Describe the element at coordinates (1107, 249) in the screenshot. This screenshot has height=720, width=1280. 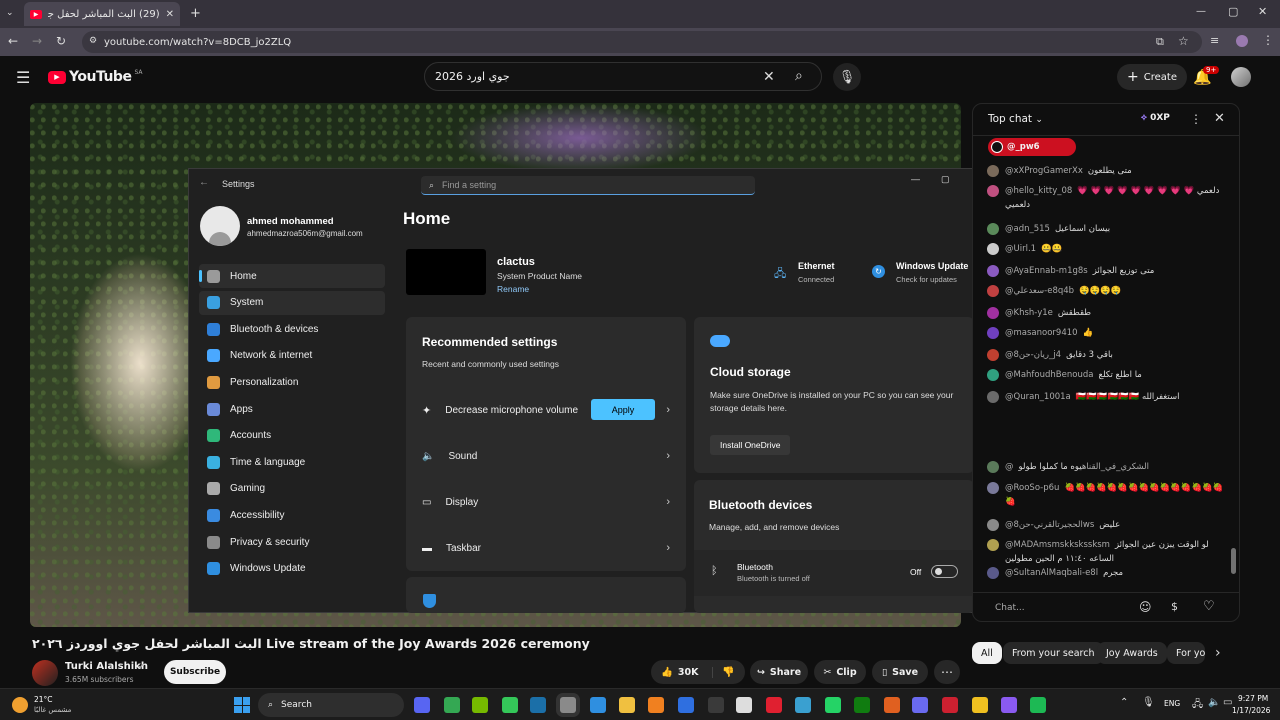
I see `chat-message: @Uirl.1 🤐🤐` at that location.